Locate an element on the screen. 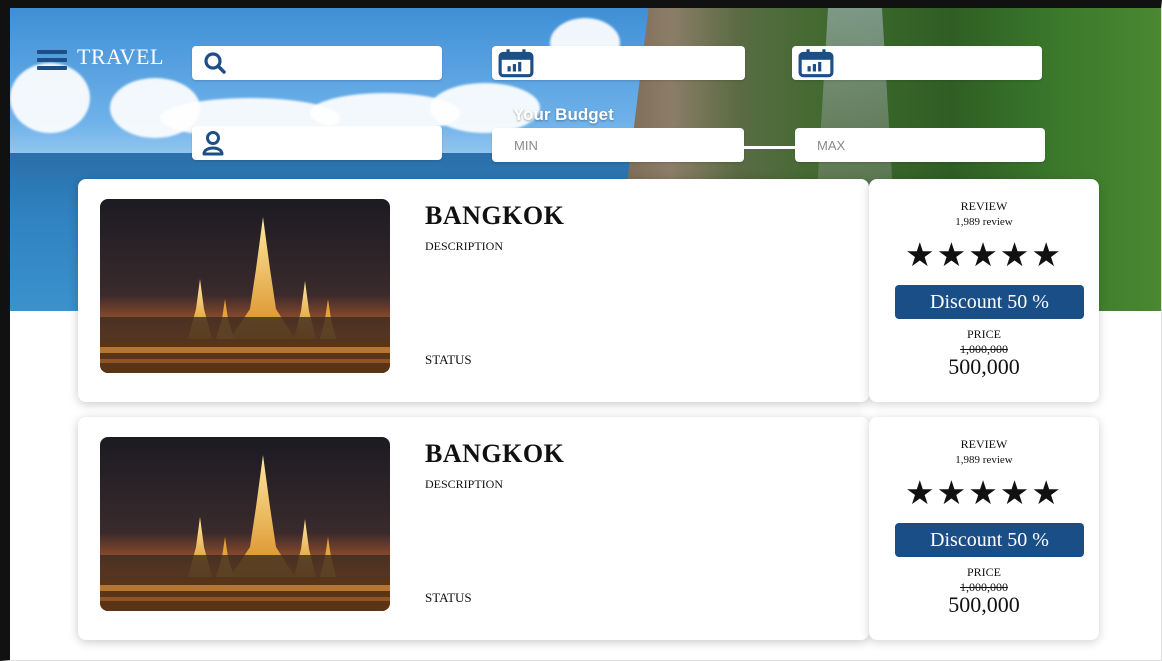  cloud is located at coordinates (50, 98).